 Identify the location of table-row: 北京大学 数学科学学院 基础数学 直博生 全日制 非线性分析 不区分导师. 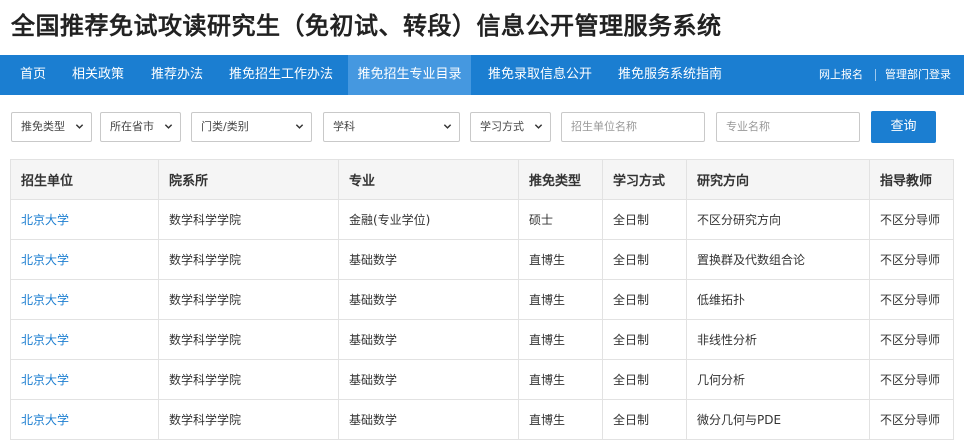
(482, 339).